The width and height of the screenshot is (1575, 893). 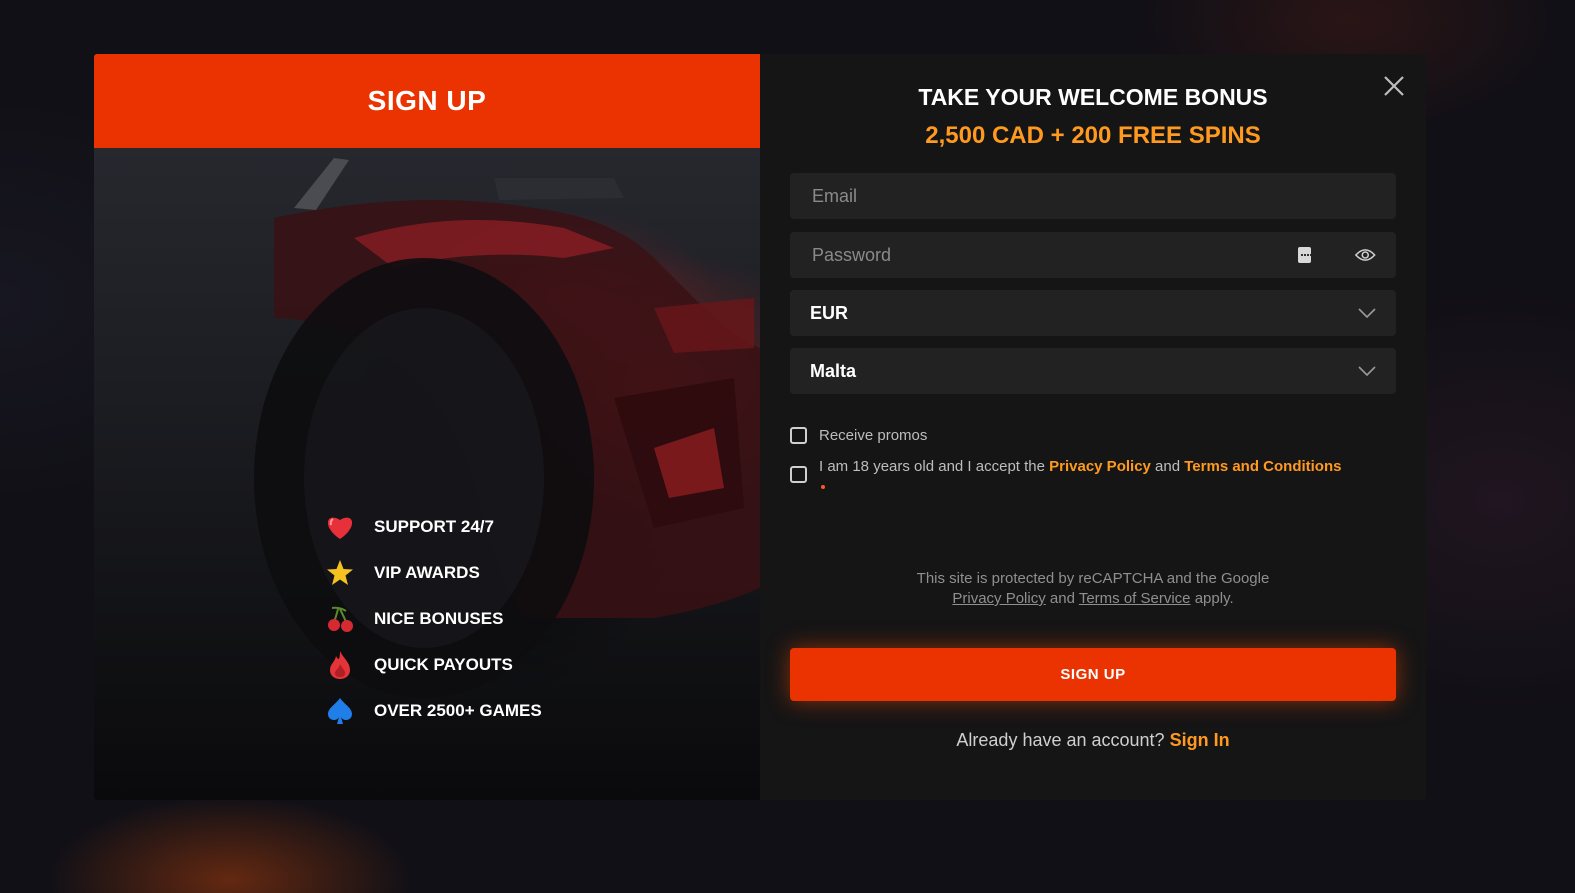 I want to click on cherries-icon, so click(x=340, y=619).